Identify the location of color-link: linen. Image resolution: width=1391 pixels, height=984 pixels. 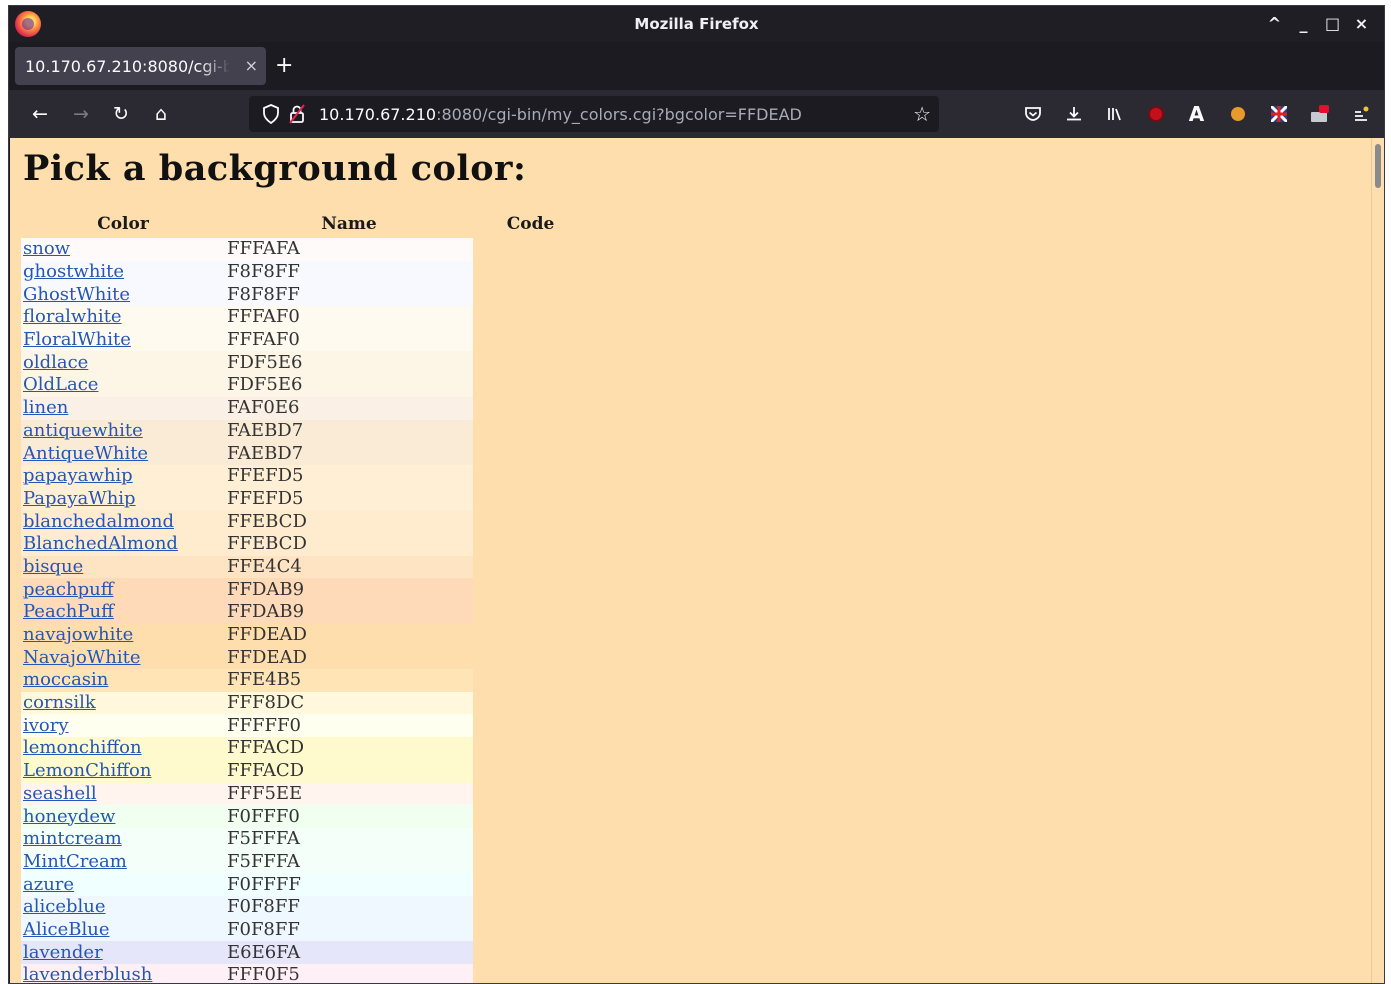
(45, 407).